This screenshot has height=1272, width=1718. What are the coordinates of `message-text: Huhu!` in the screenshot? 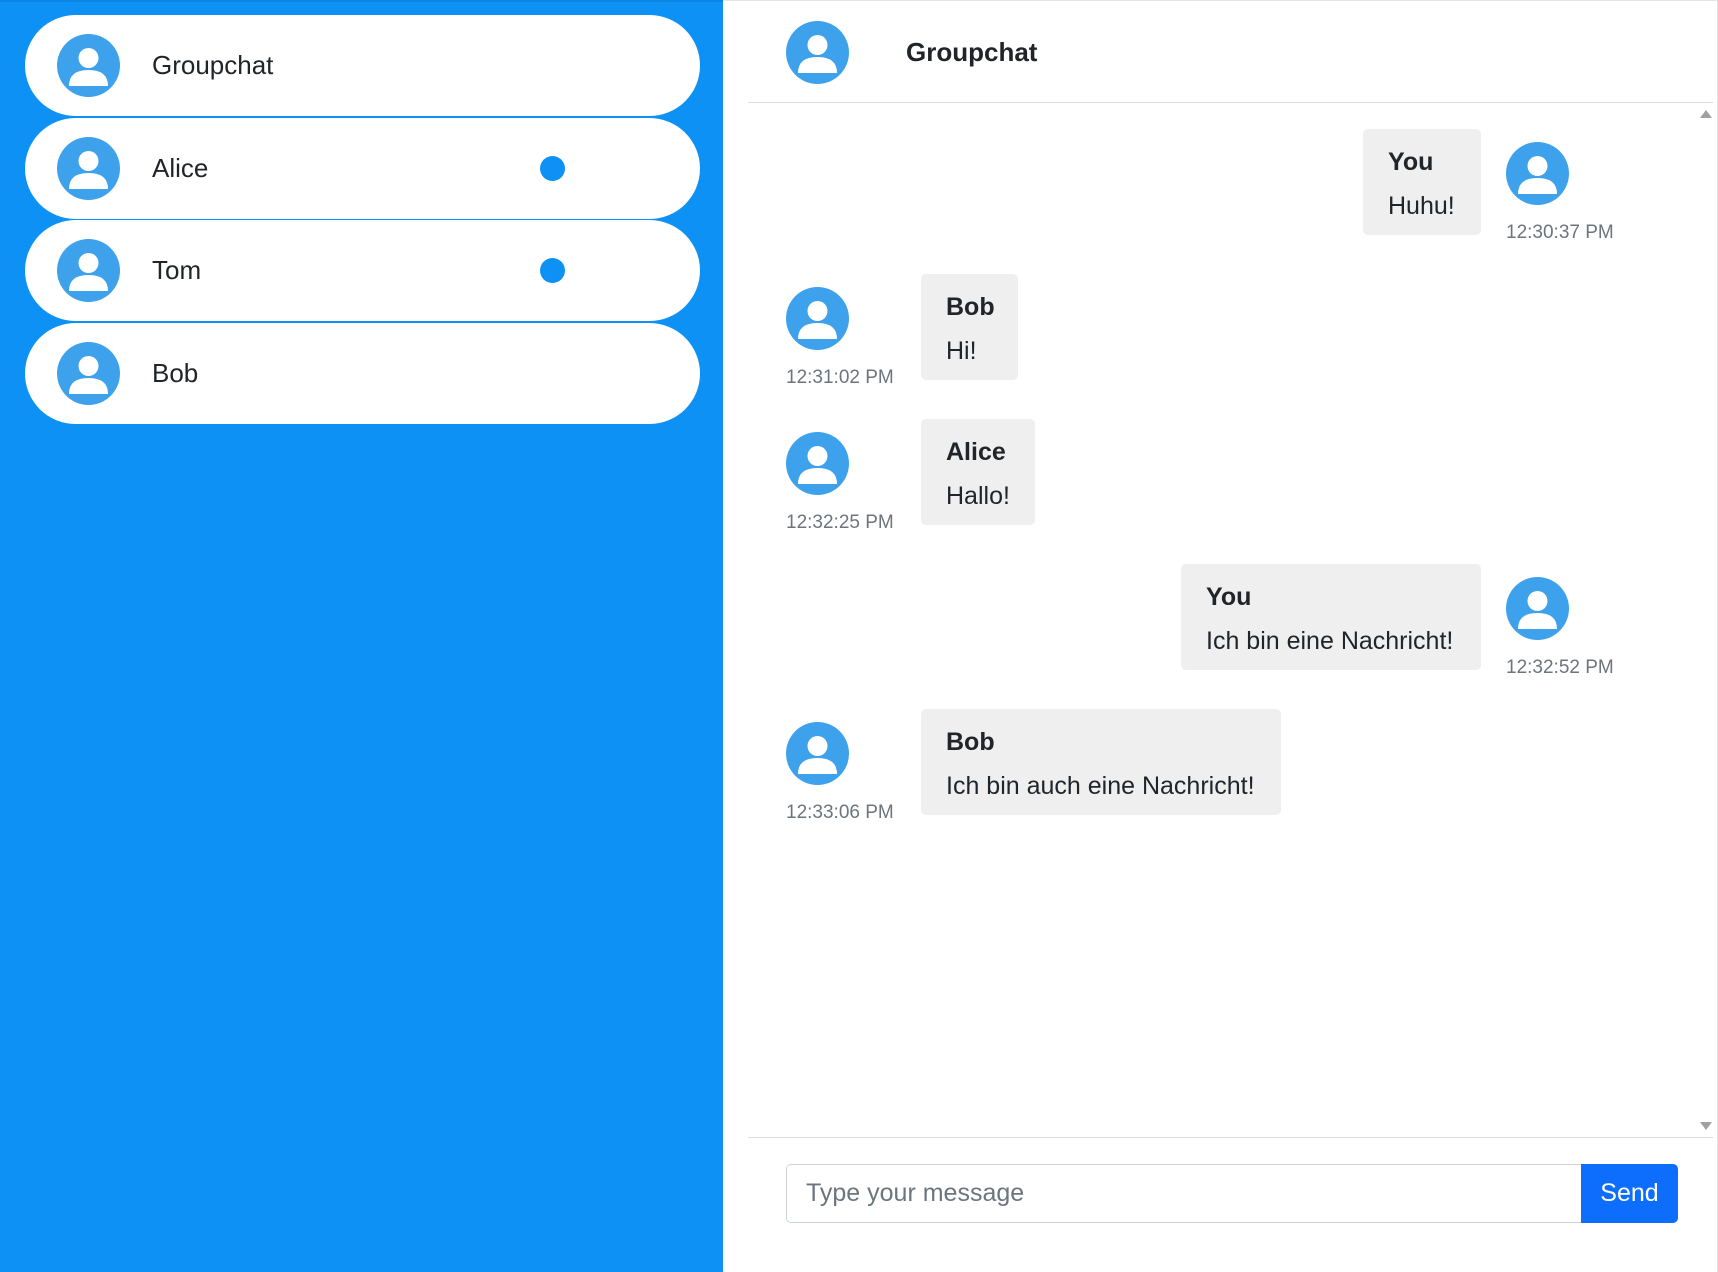 It's located at (1421, 206).